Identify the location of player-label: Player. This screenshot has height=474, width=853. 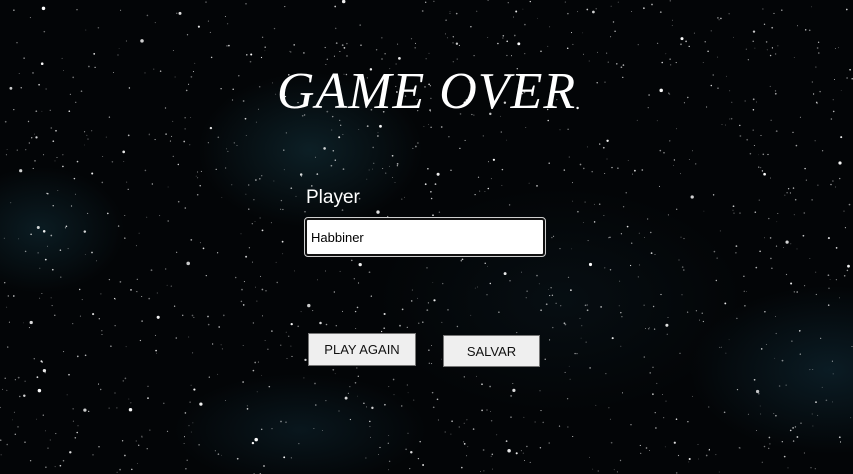
(333, 197).